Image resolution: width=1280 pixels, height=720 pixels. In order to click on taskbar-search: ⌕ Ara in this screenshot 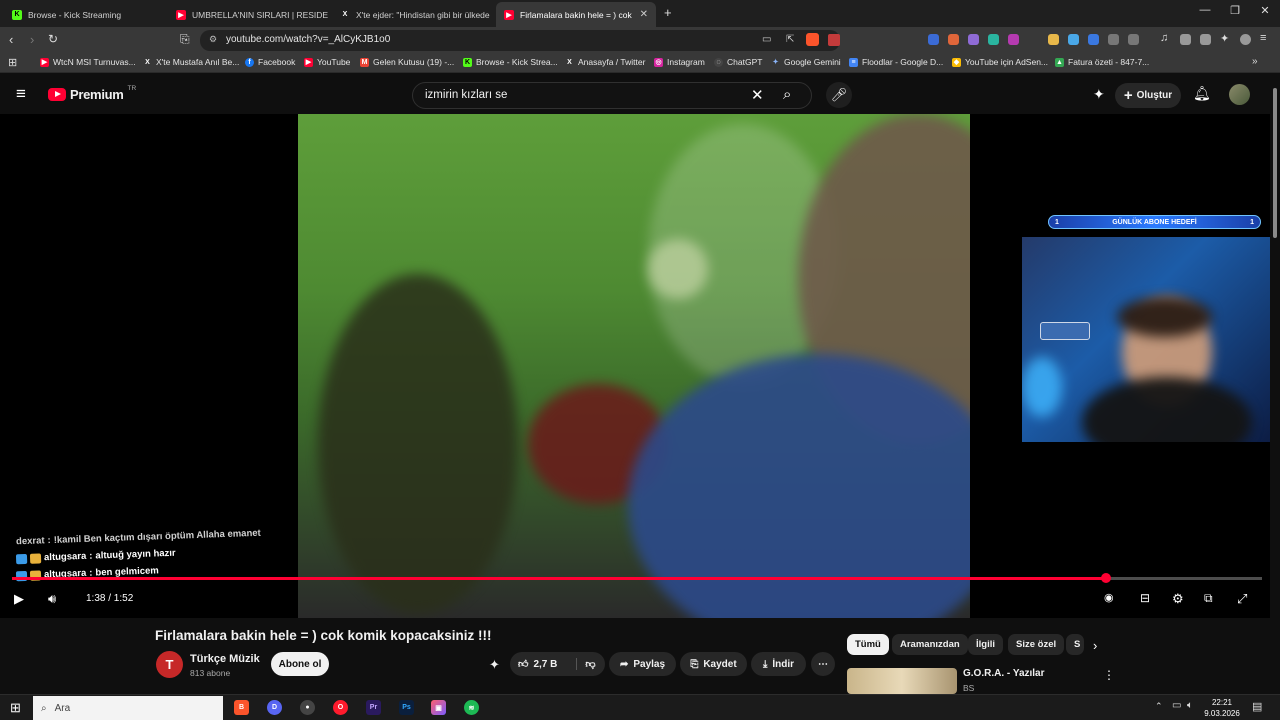, I will do `click(128, 708)`.